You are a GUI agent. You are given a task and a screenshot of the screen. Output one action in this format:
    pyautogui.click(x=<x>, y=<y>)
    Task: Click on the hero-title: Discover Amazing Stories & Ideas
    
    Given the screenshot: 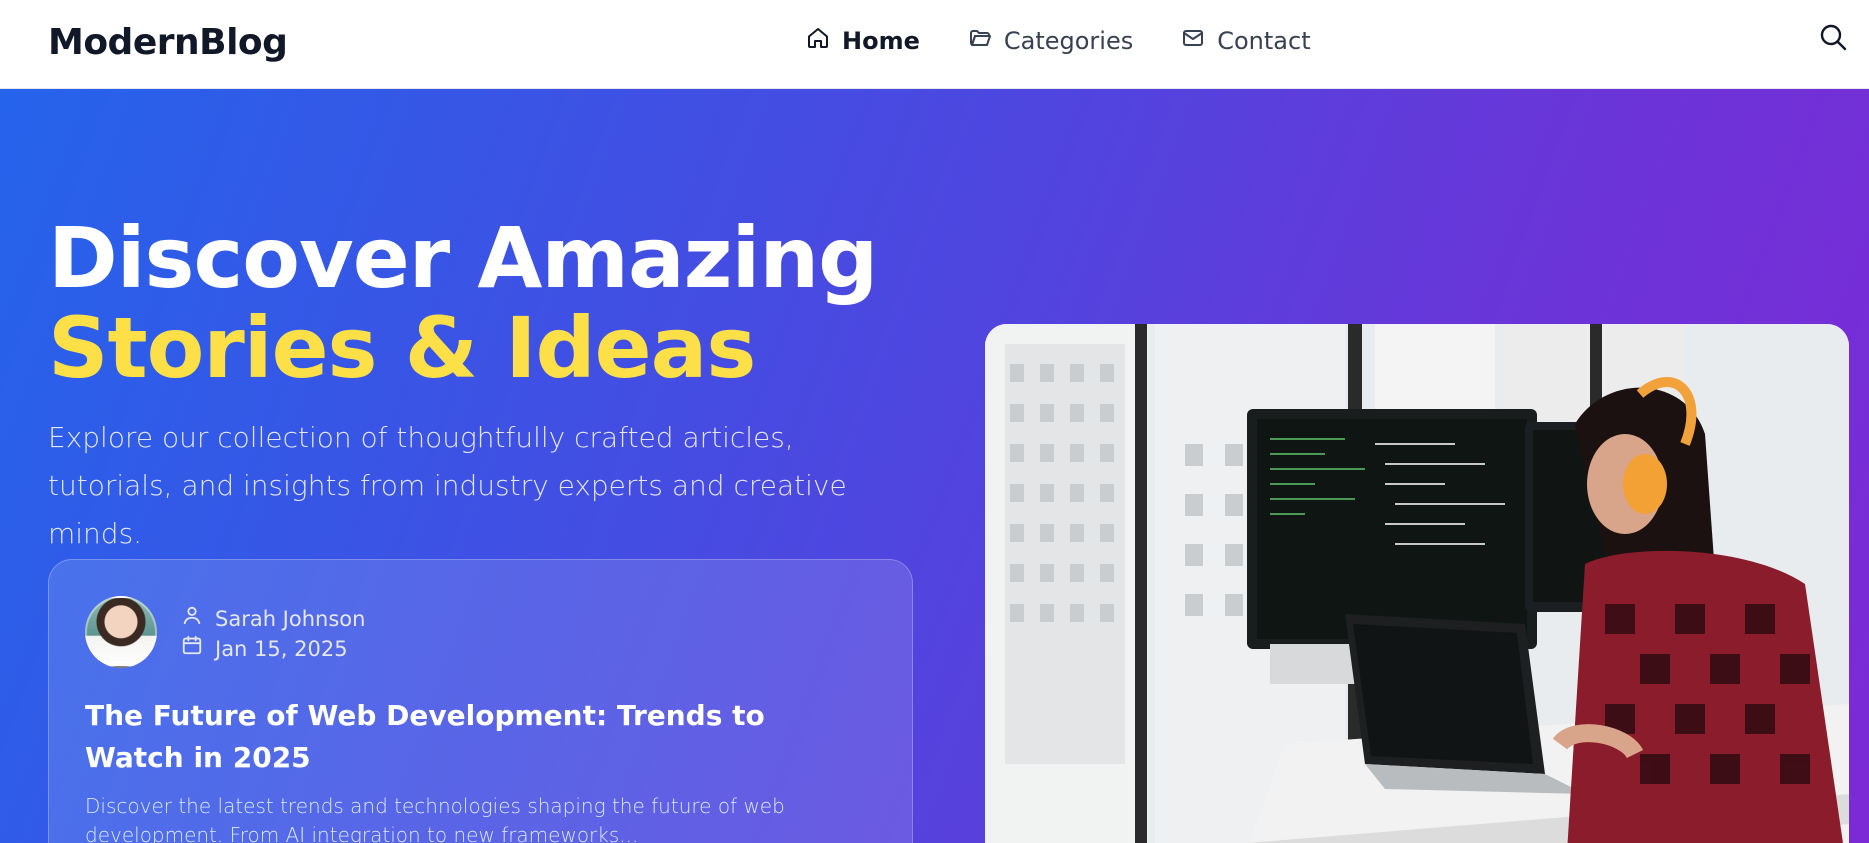 What is the action you would take?
    pyautogui.click(x=463, y=303)
    